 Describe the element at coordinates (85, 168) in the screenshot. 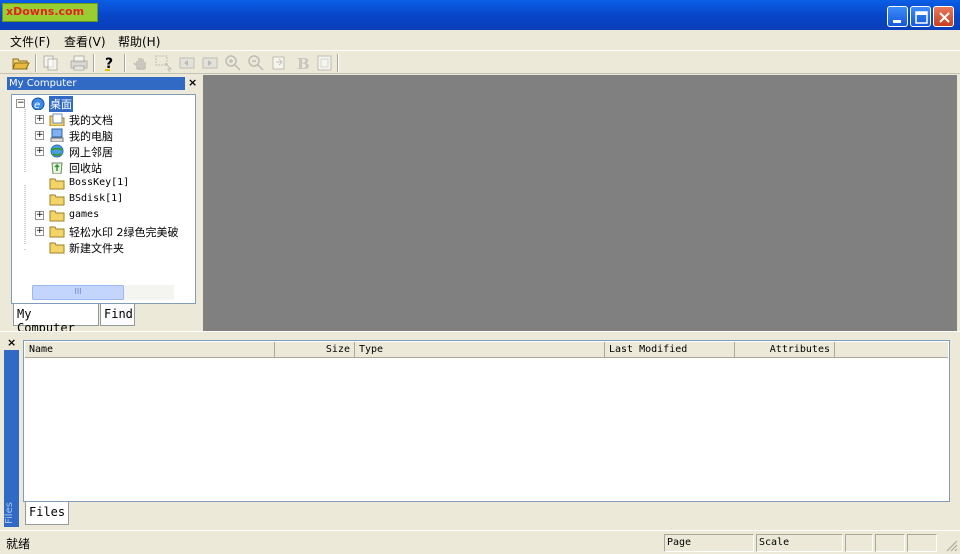

I see `tree-item-label: 回收站` at that location.